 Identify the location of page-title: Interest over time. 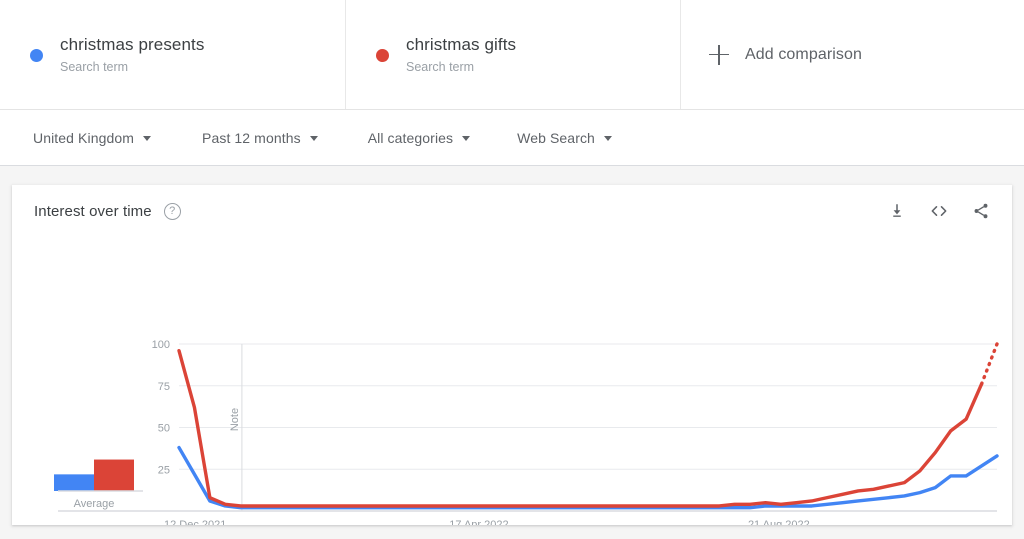
(93, 211).